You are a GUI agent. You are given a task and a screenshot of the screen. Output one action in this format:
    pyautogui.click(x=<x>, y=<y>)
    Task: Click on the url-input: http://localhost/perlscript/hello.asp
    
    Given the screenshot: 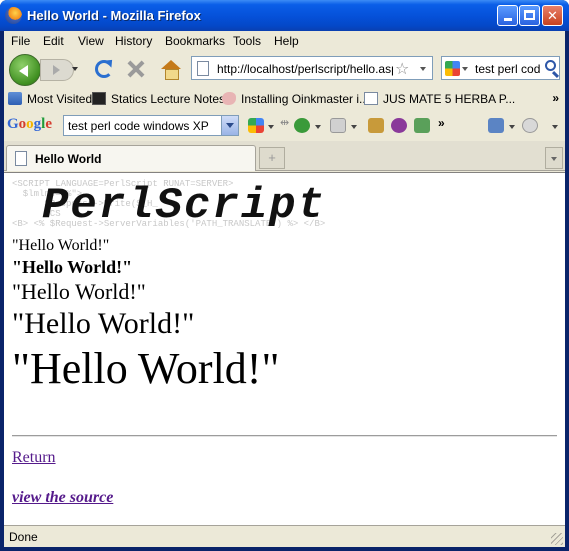 What is the action you would take?
    pyautogui.click(x=305, y=69)
    